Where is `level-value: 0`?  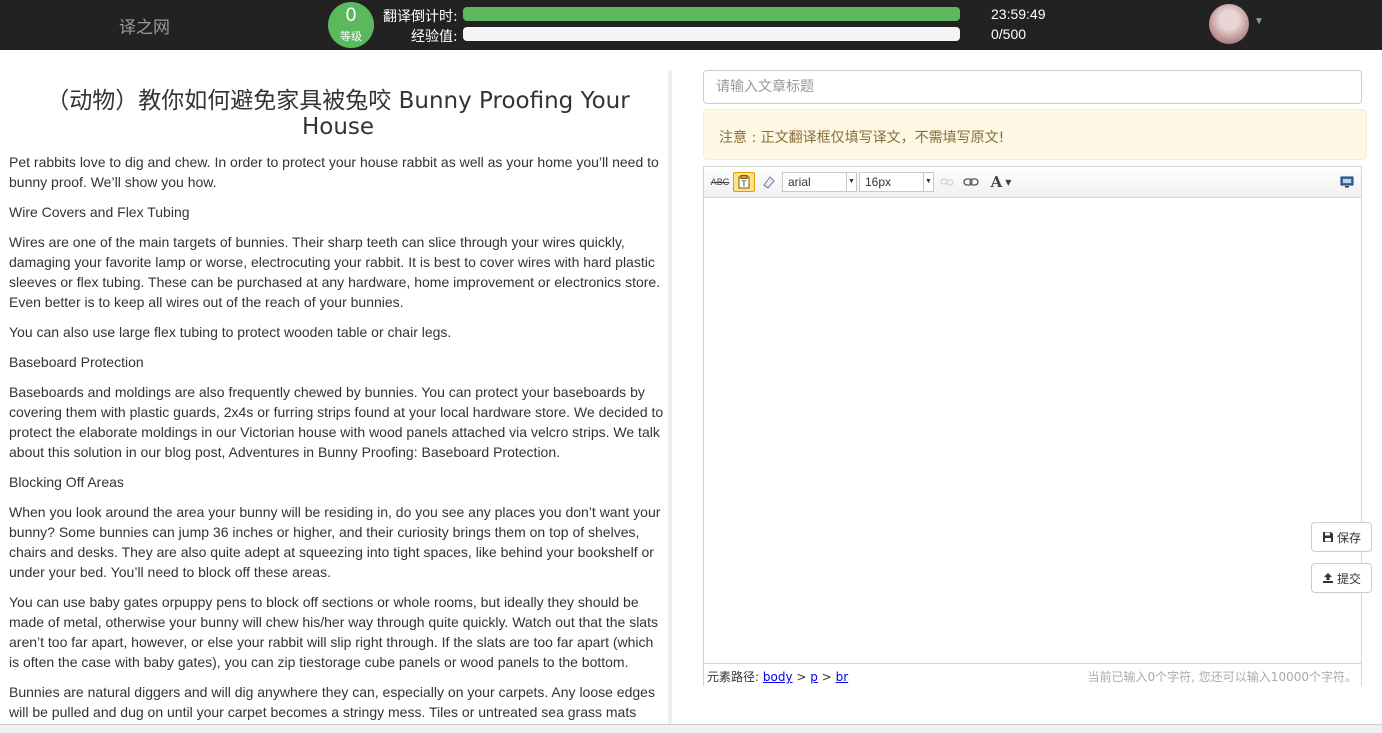
level-value: 0 is located at coordinates (351, 15).